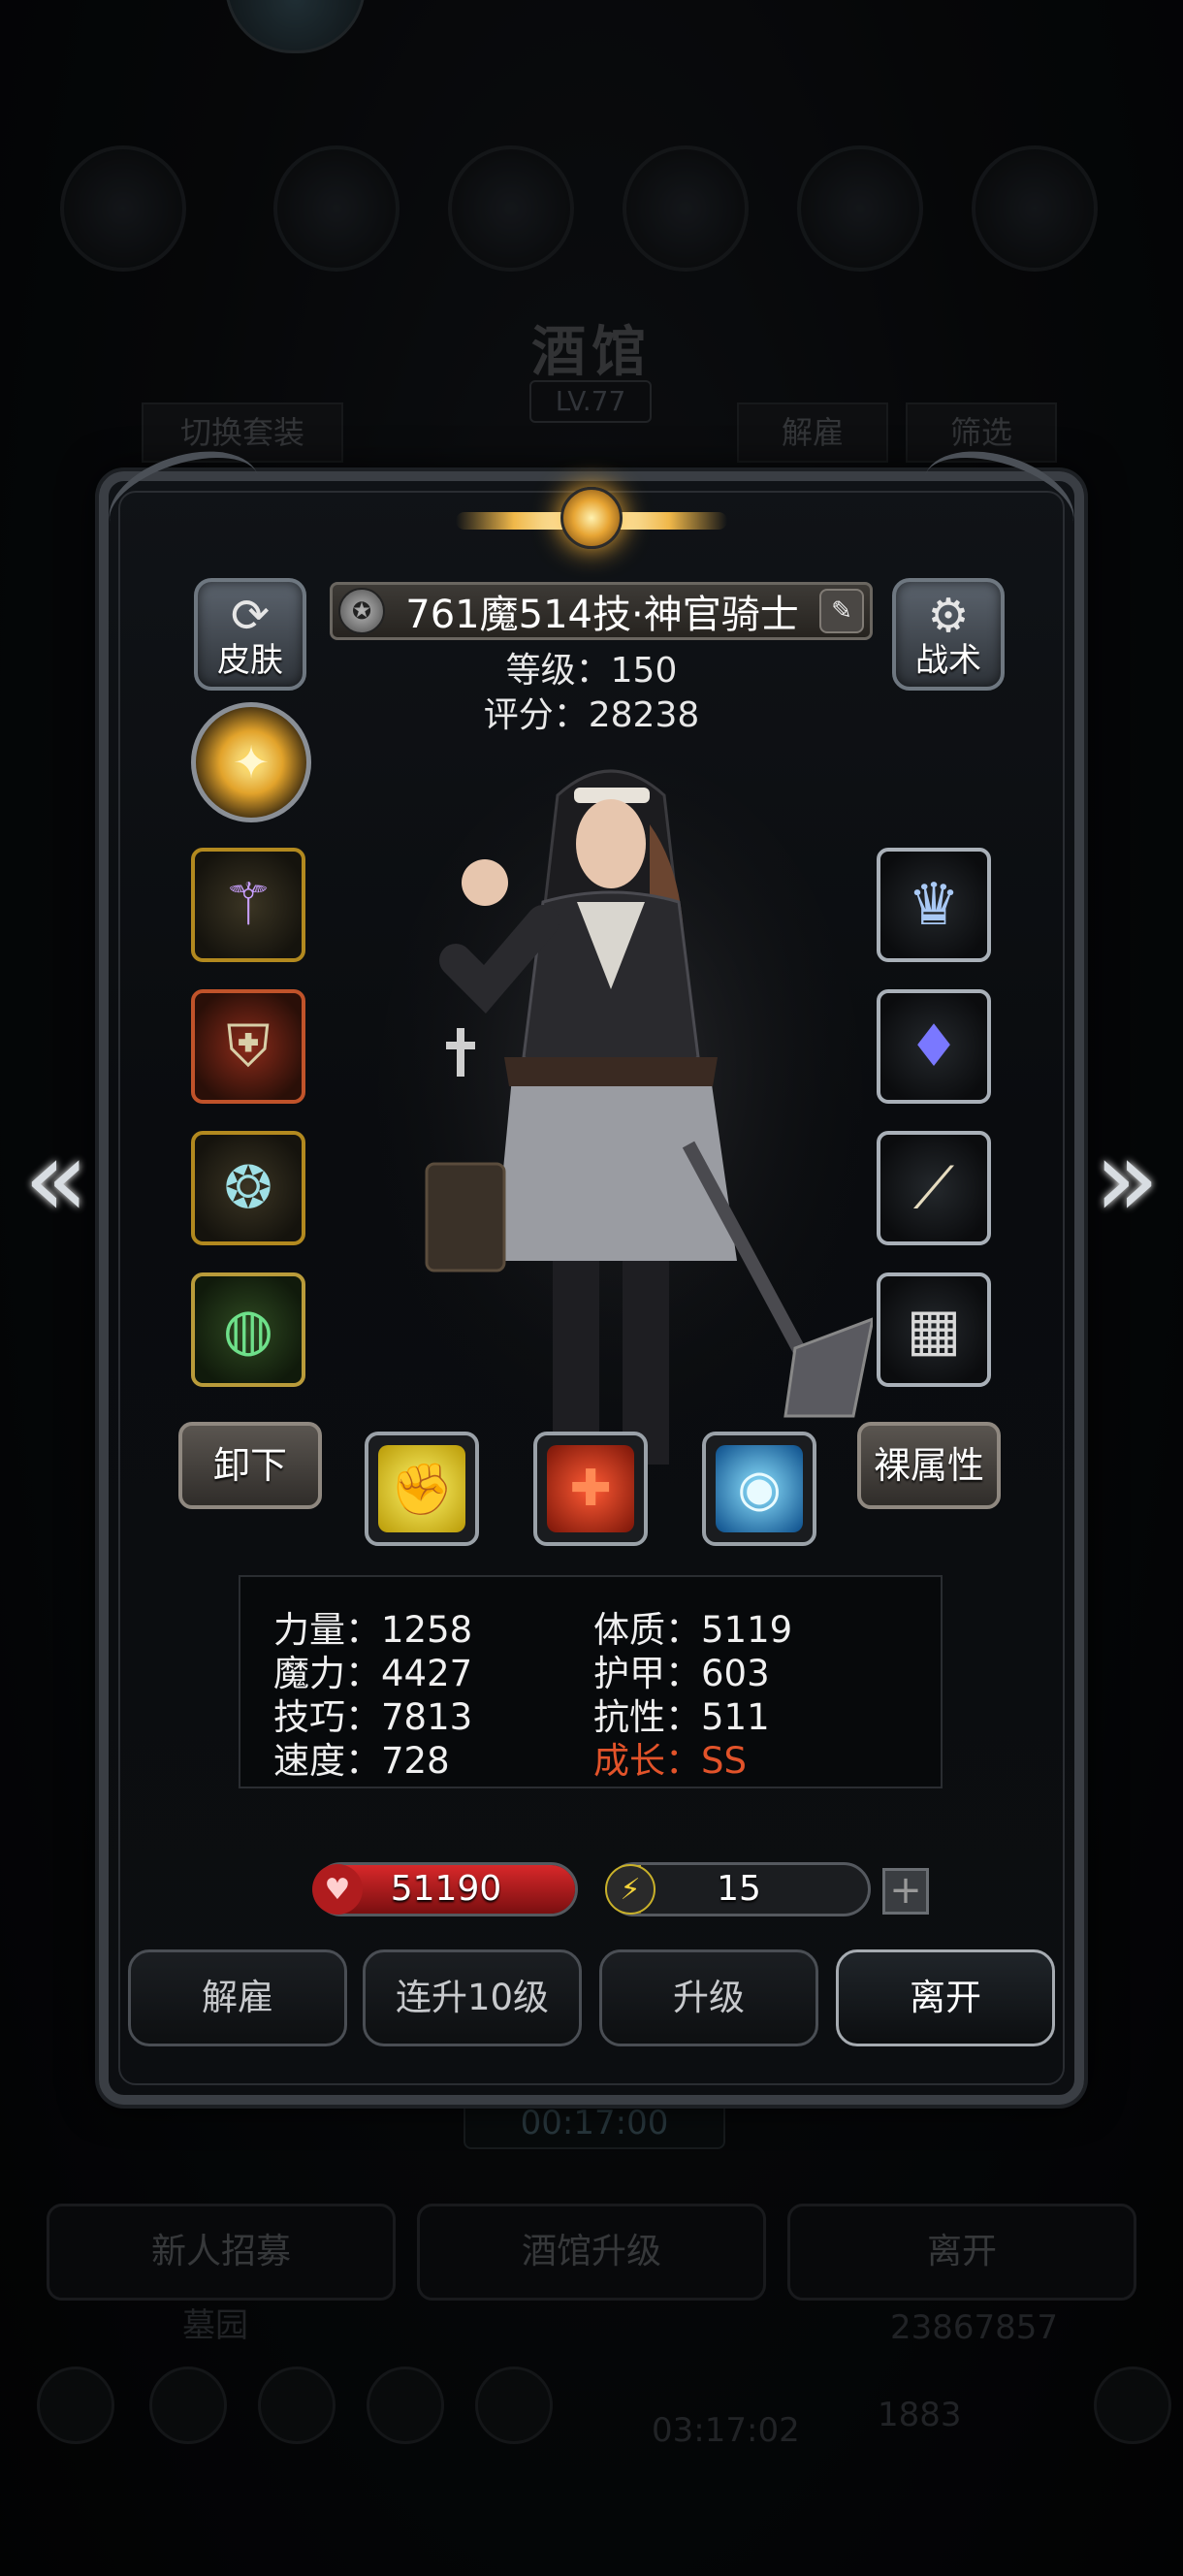 The image size is (1183, 2576). Describe the element at coordinates (948, 616) in the screenshot. I see `gear-icon: ⚙` at that location.